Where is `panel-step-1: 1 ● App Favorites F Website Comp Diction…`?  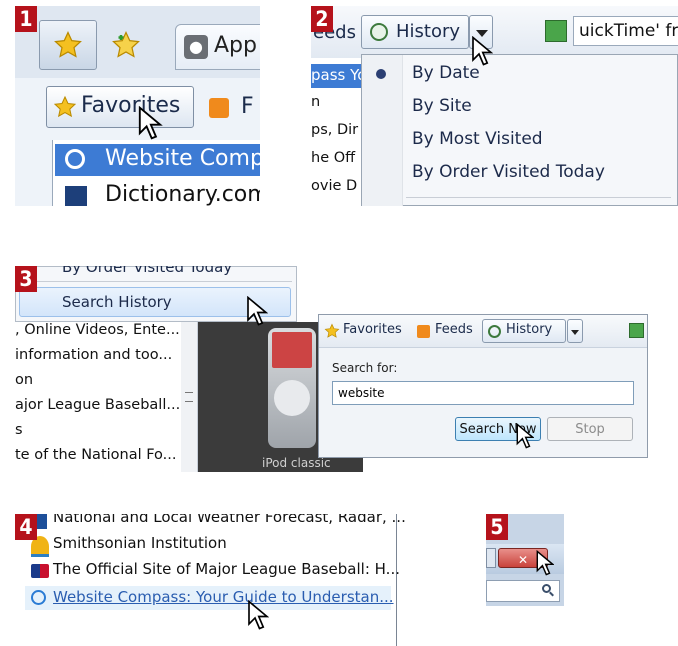
panel-step-1: 1 ● App Favorites F Website Comp Diction… is located at coordinates (137, 106).